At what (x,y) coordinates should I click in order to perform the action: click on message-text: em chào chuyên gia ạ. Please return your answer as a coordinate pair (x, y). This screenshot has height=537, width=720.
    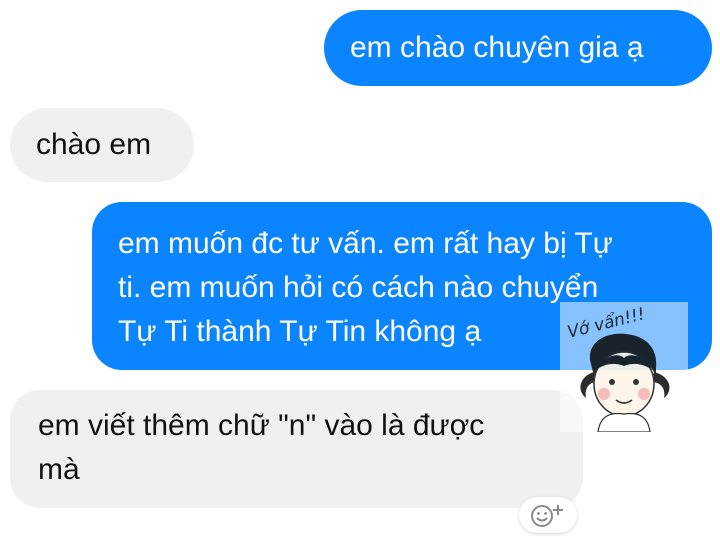
    Looking at the image, I should click on (497, 47).